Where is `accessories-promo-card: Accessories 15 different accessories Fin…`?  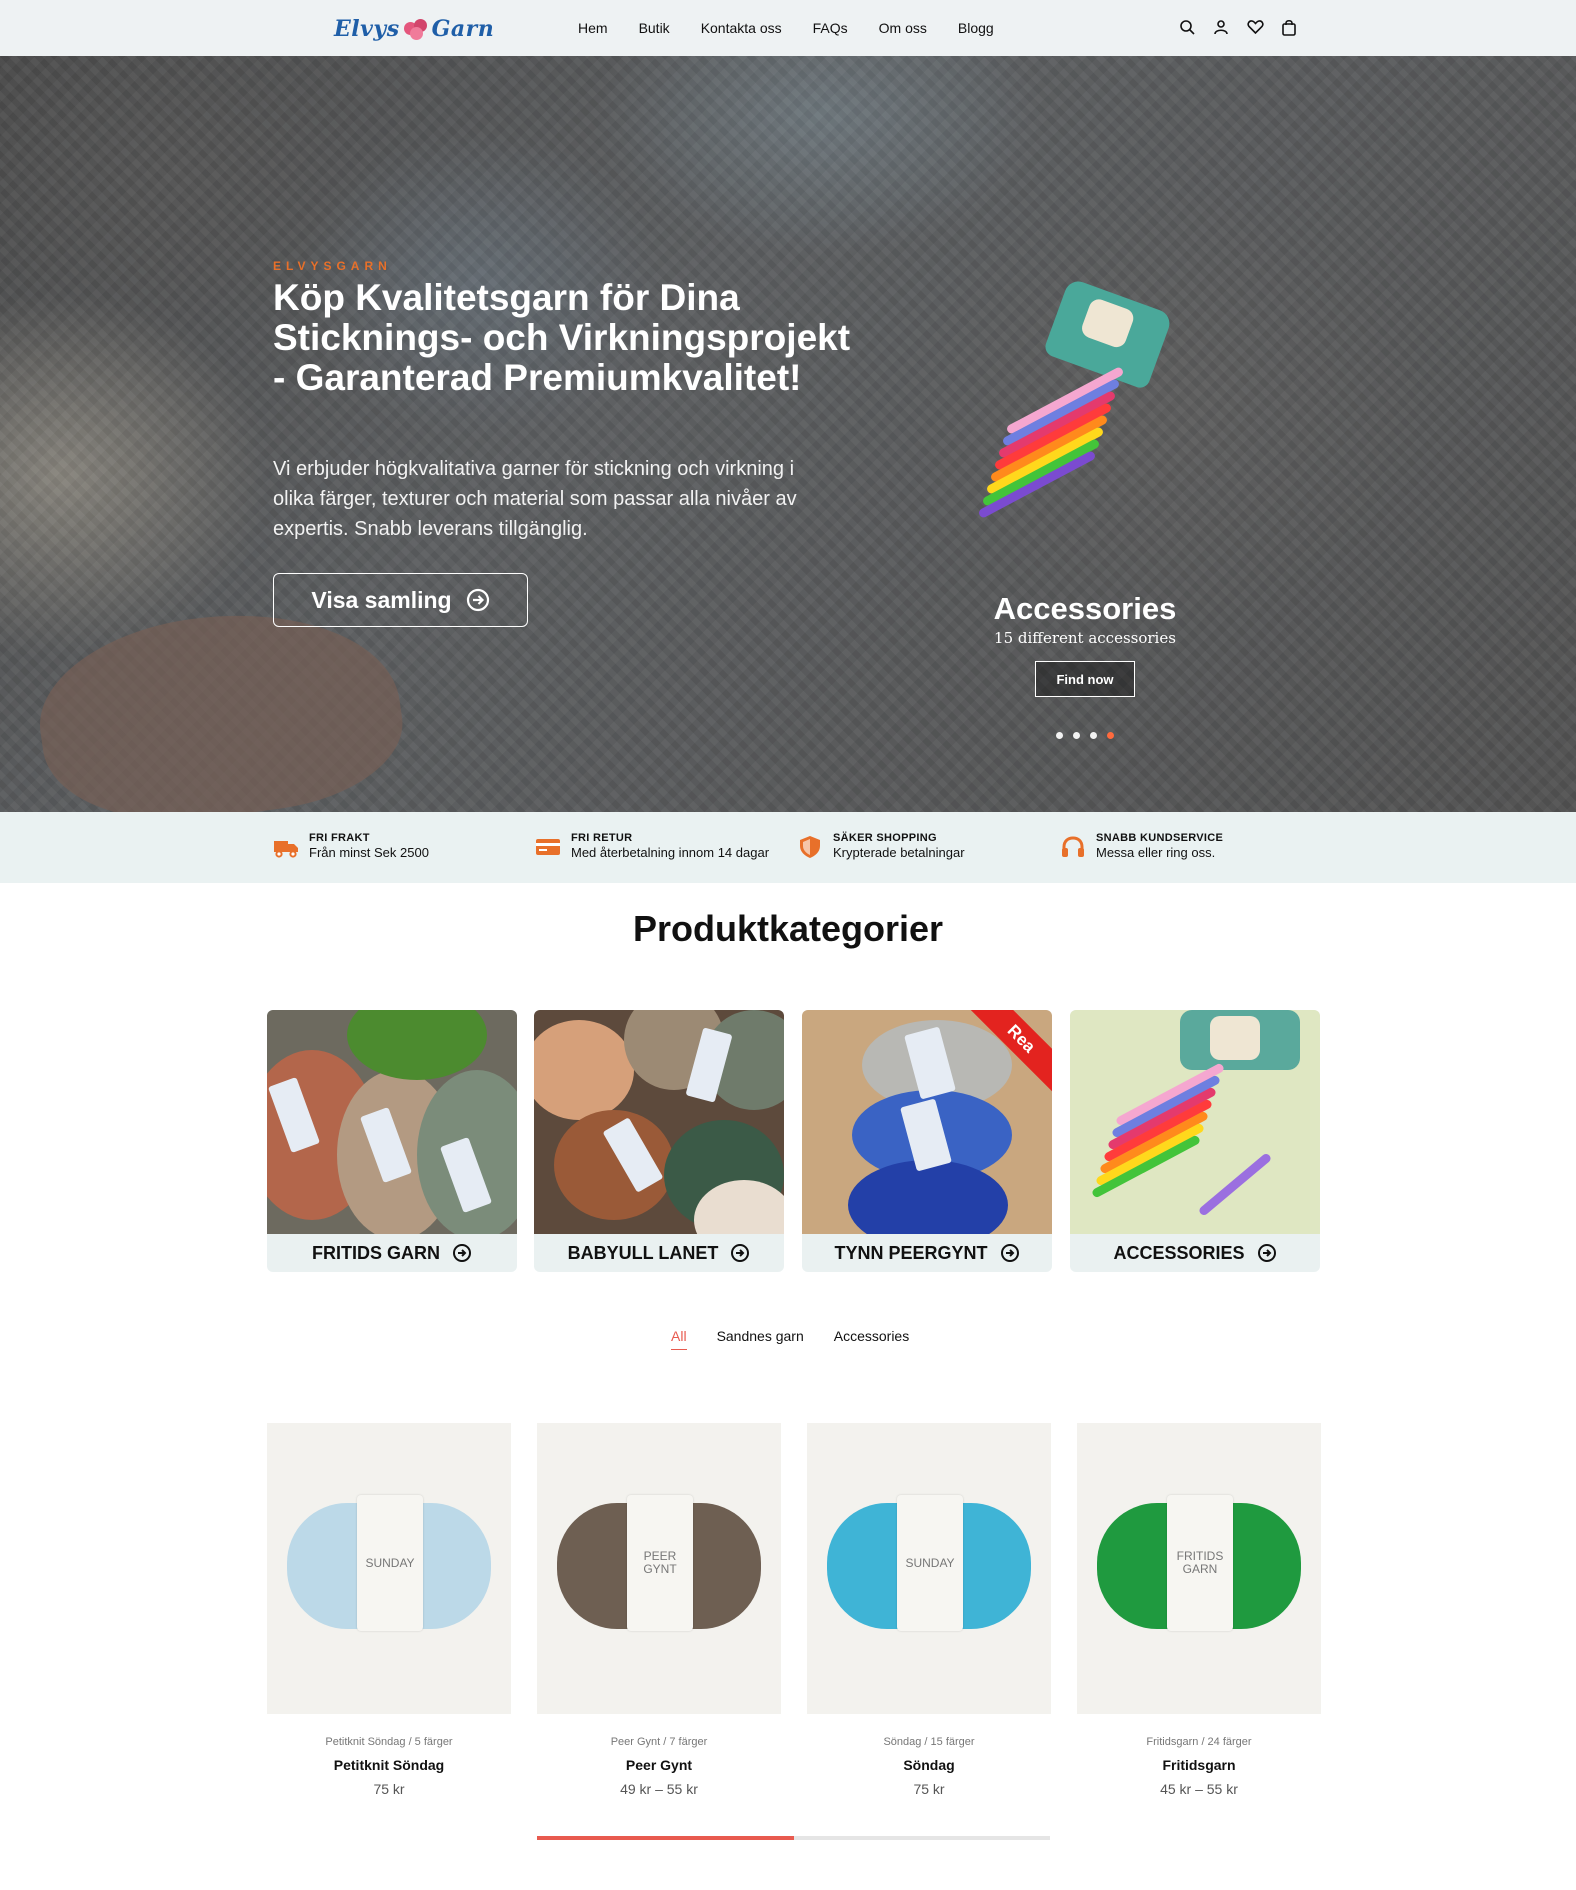 accessories-promo-card: Accessories 15 different accessories Fin… is located at coordinates (1085, 491).